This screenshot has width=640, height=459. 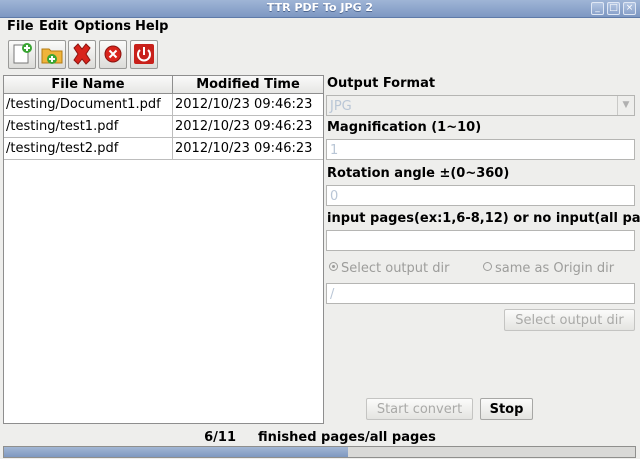 What do you see at coordinates (395, 268) in the screenshot?
I see `select-output-dir-label: Select output dir` at bounding box center [395, 268].